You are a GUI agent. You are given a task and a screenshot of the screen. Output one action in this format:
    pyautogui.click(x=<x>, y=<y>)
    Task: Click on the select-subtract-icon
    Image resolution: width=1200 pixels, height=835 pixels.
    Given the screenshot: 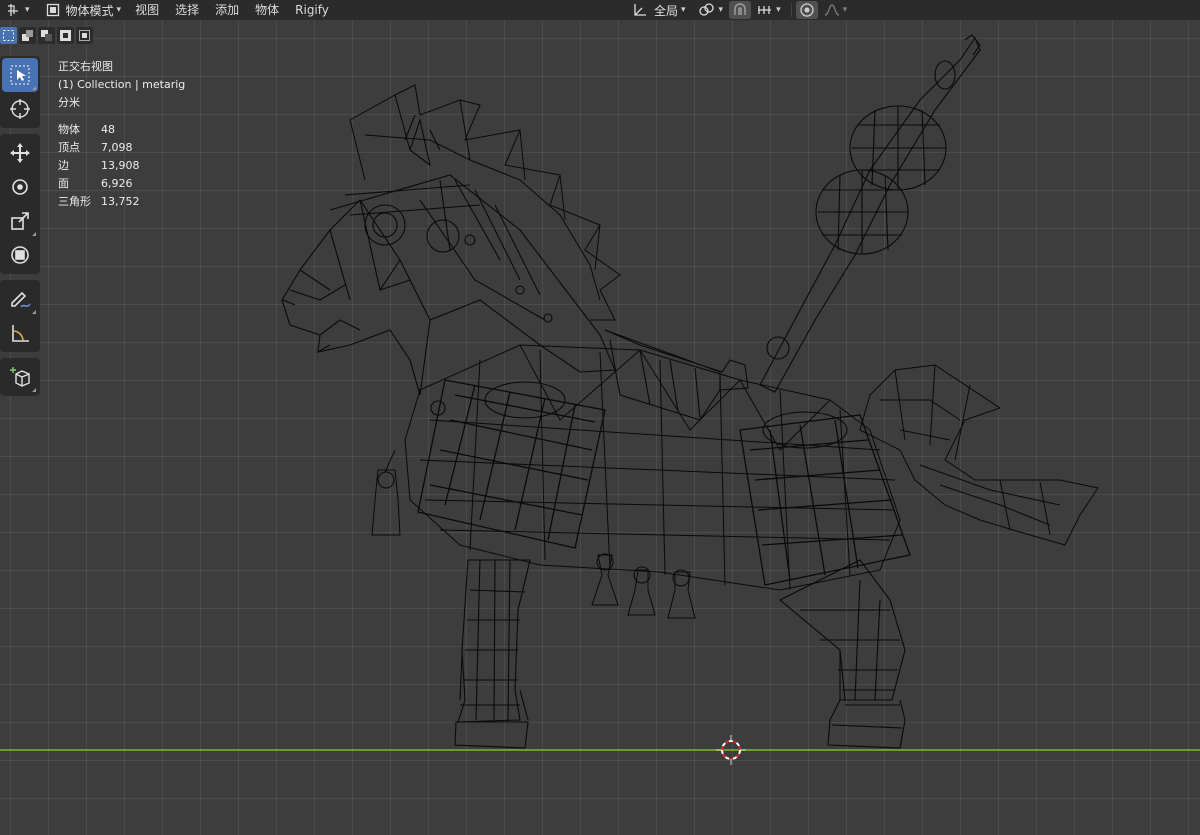 What is the action you would take?
    pyautogui.click(x=46, y=35)
    